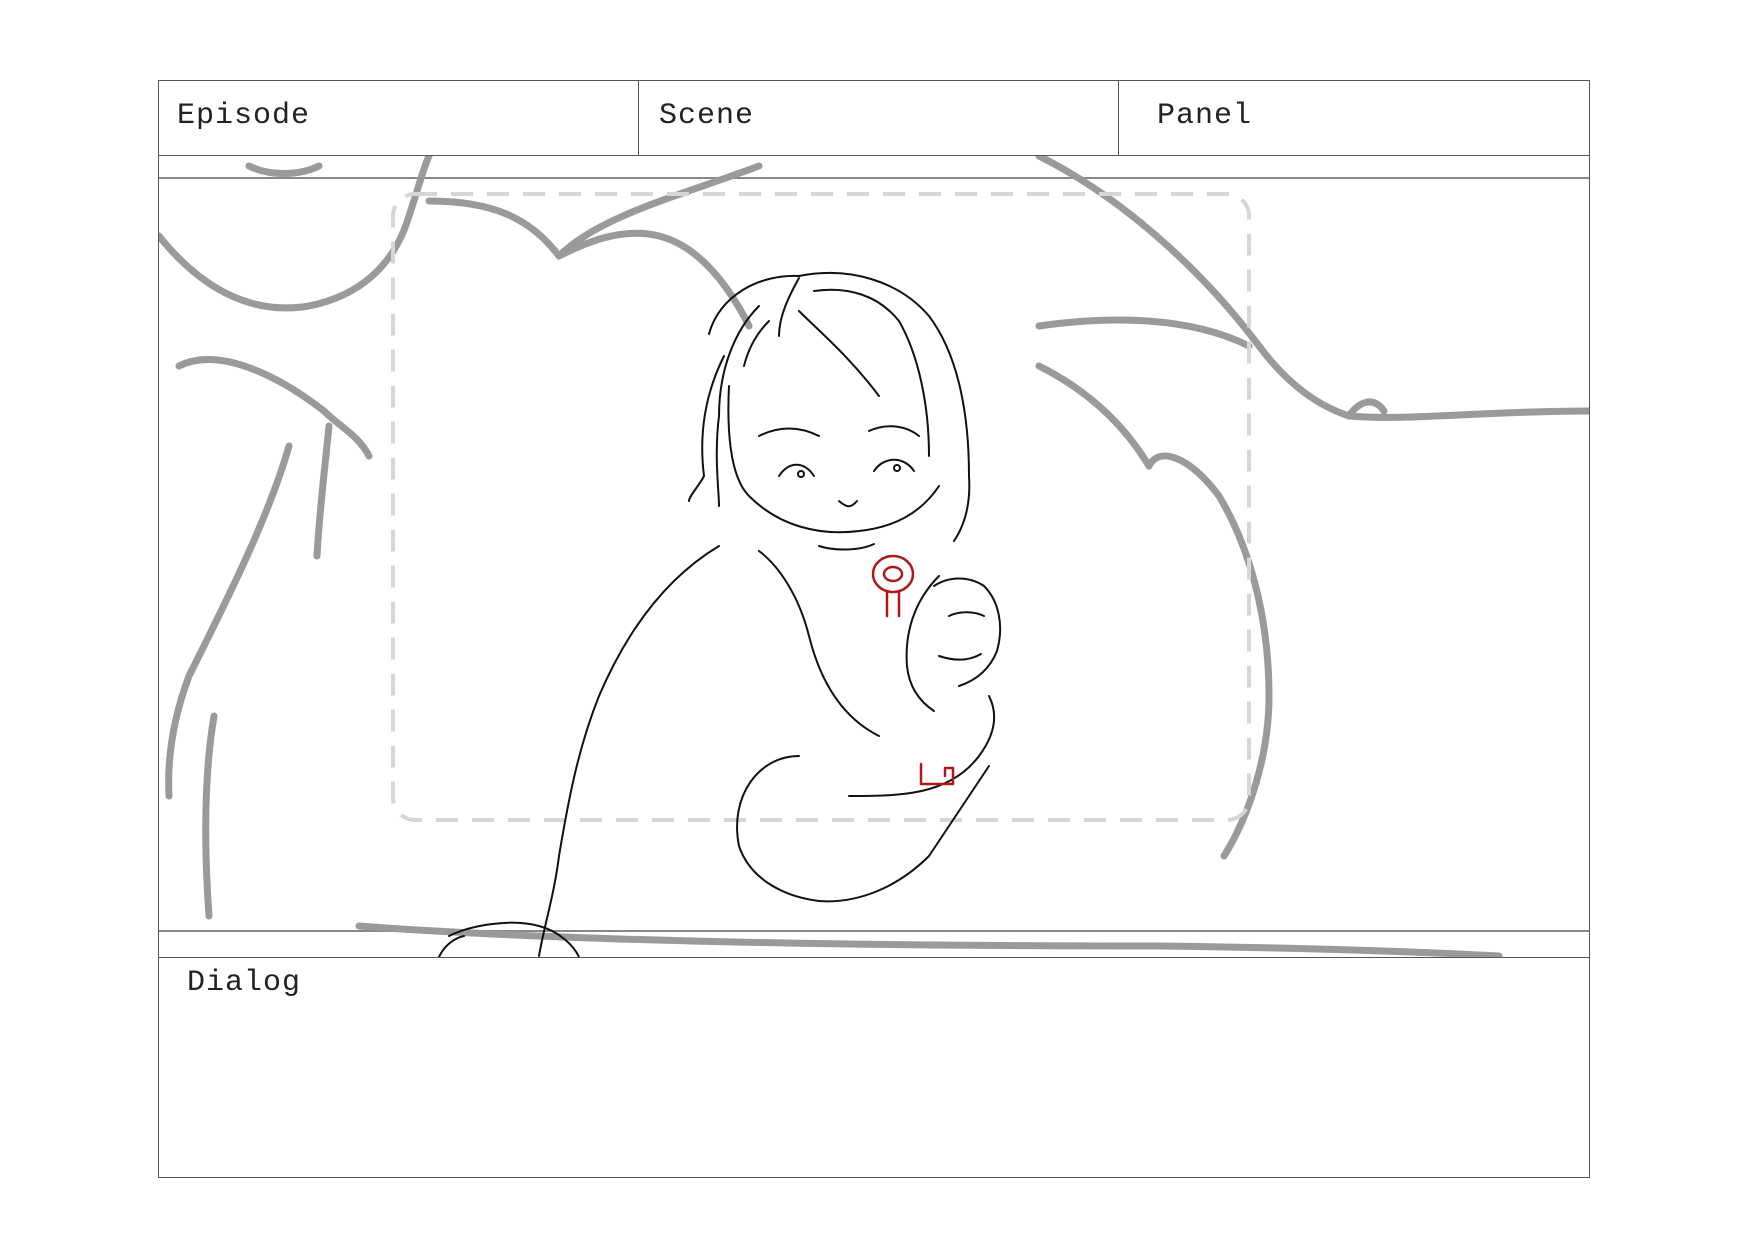 The image size is (1754, 1240). What do you see at coordinates (879, 118) in the screenshot?
I see `scene-field: Scene` at bounding box center [879, 118].